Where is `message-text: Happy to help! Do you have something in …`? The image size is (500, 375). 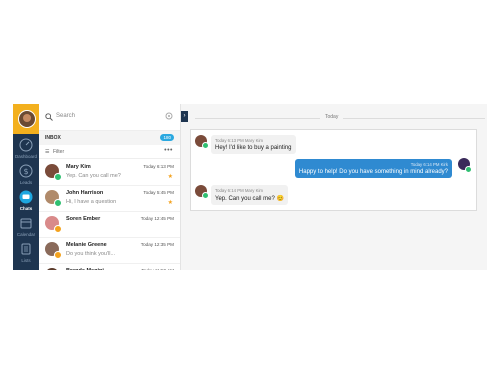
message-text: Happy to help! Do you have something in … is located at coordinates (373, 172).